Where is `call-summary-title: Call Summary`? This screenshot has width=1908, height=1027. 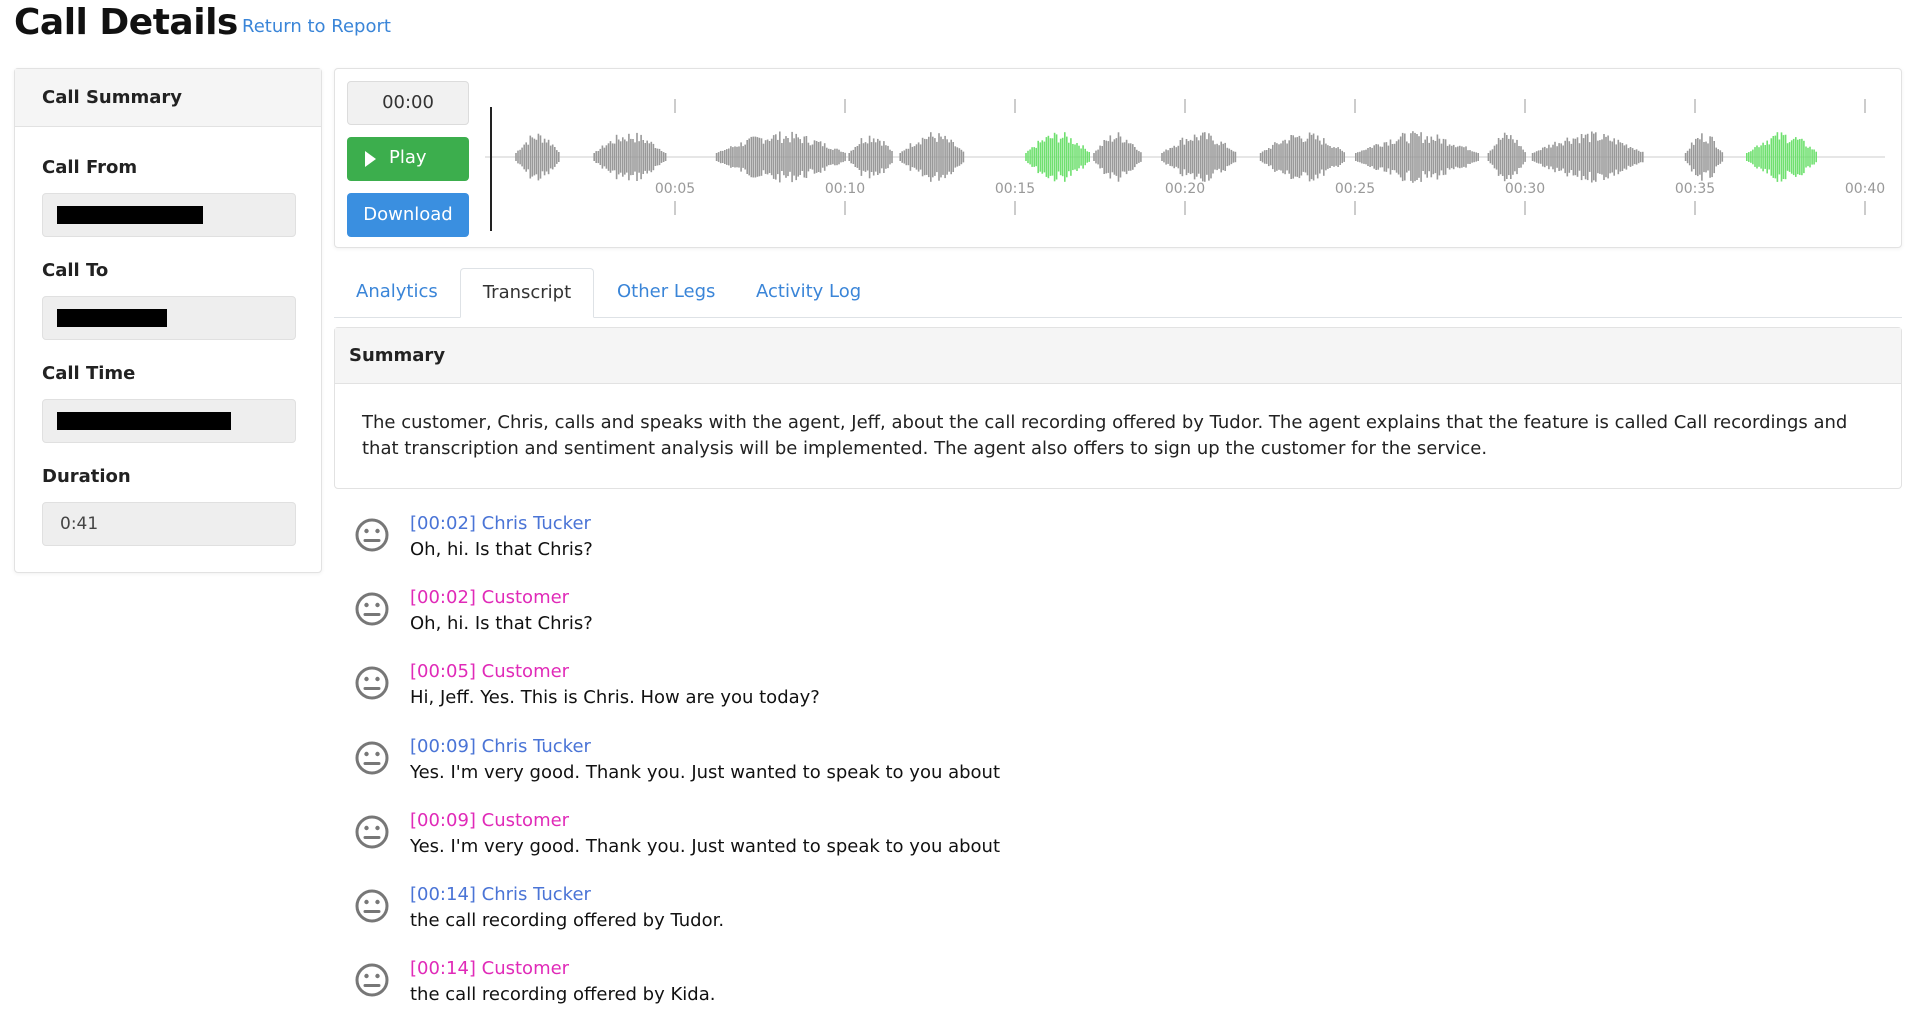
call-summary-title: Call Summary is located at coordinates (168, 98).